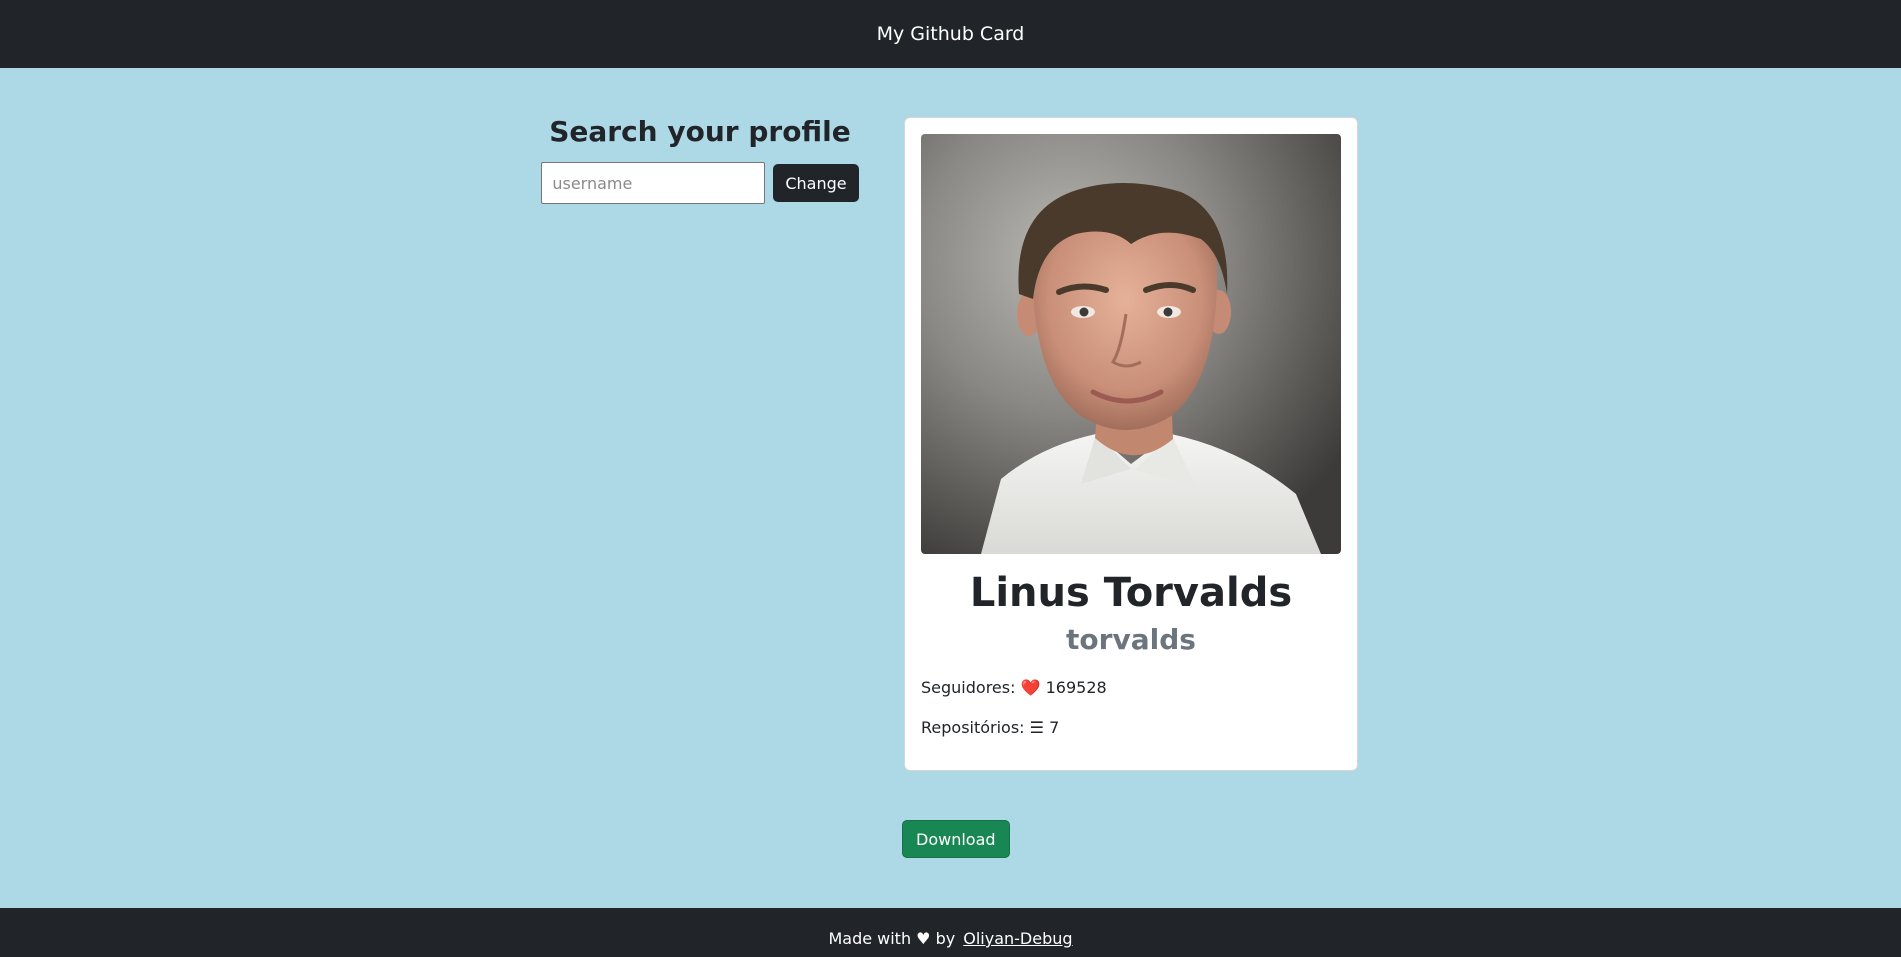 This screenshot has width=1901, height=957. What do you see at coordinates (1076, 687) in the screenshot?
I see `followers-count: 169528` at bounding box center [1076, 687].